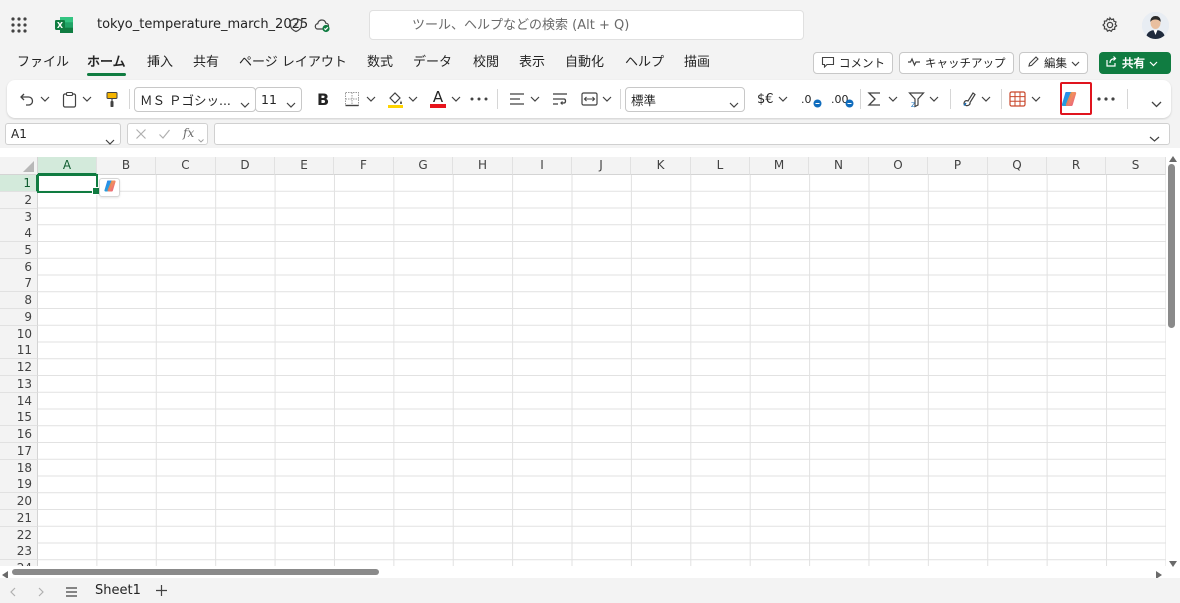  What do you see at coordinates (19, 200) in the screenshot?
I see `row-header-2: 2` at bounding box center [19, 200].